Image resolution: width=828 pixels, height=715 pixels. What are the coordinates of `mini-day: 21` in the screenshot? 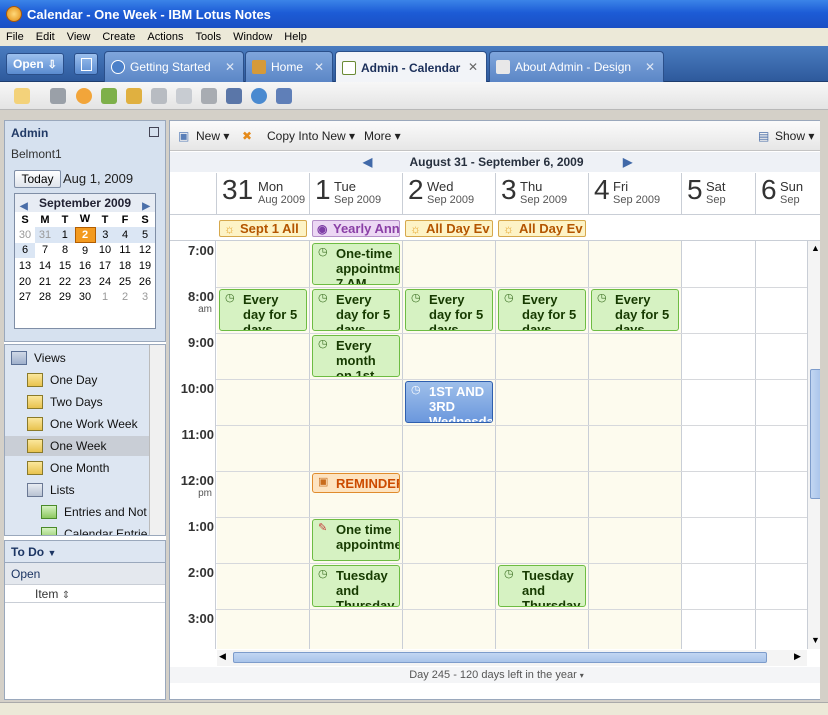 It's located at (45, 282).